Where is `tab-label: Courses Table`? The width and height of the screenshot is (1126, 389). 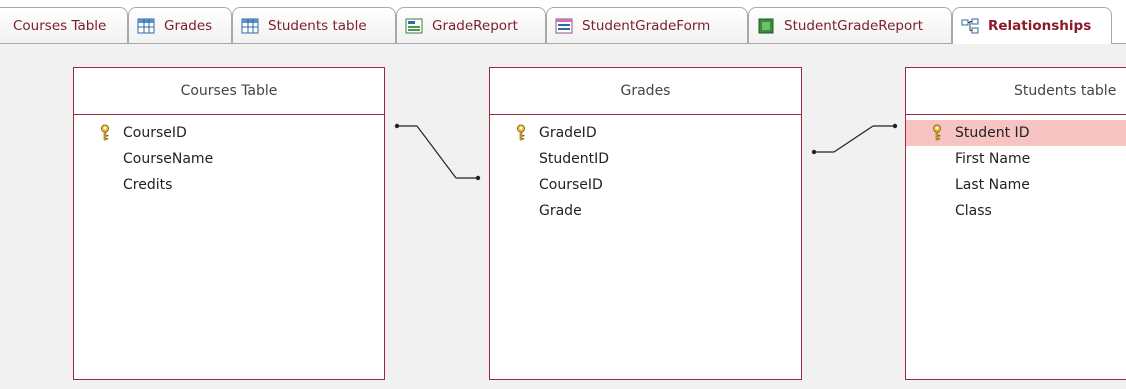
tab-label: Courses Table is located at coordinates (60, 26).